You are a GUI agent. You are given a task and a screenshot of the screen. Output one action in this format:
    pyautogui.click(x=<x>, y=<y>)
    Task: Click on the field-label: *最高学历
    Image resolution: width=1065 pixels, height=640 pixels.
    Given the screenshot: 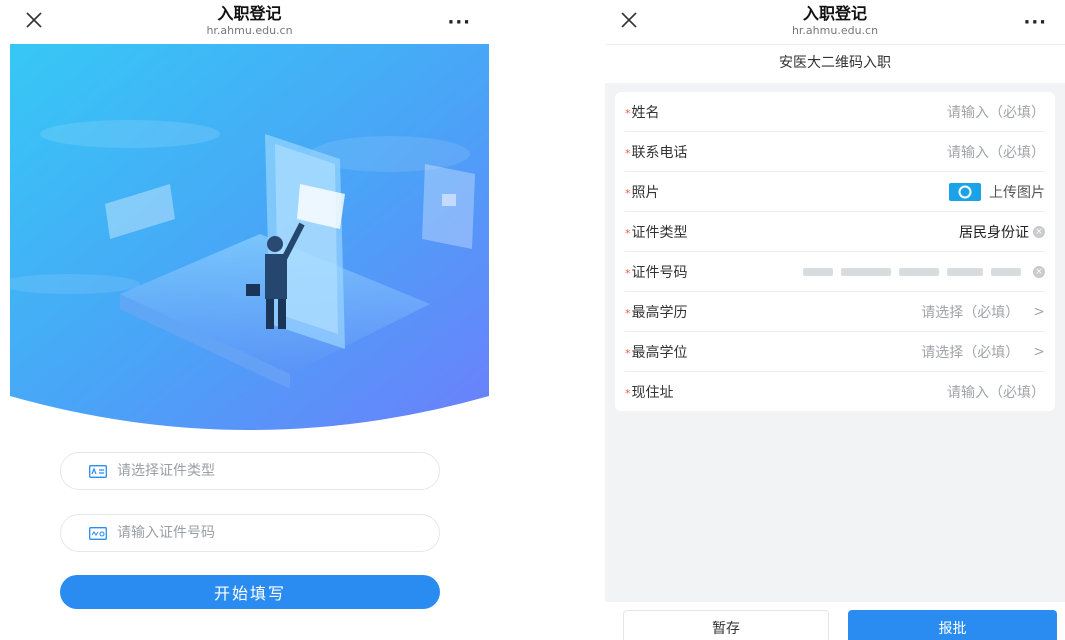 What is the action you would take?
    pyautogui.click(x=656, y=312)
    